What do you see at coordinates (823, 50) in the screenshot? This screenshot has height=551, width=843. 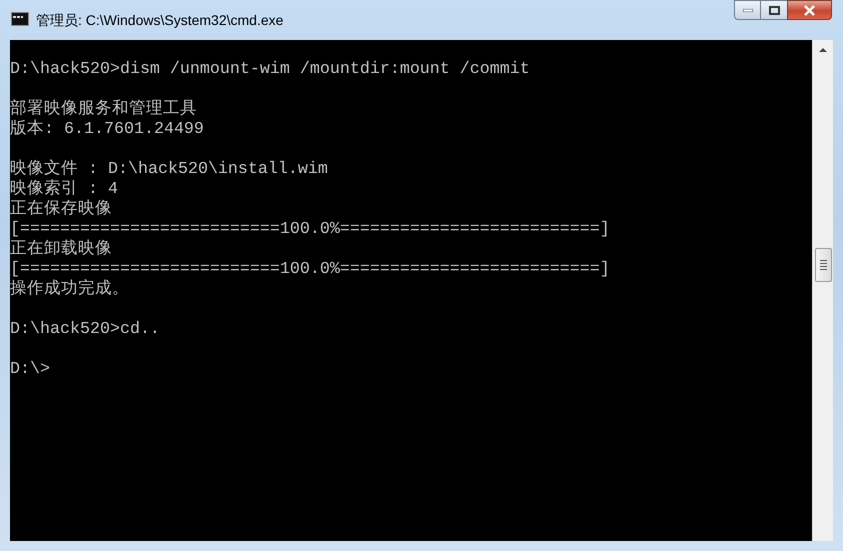 I see `scroll-up-arrow-icon` at bounding box center [823, 50].